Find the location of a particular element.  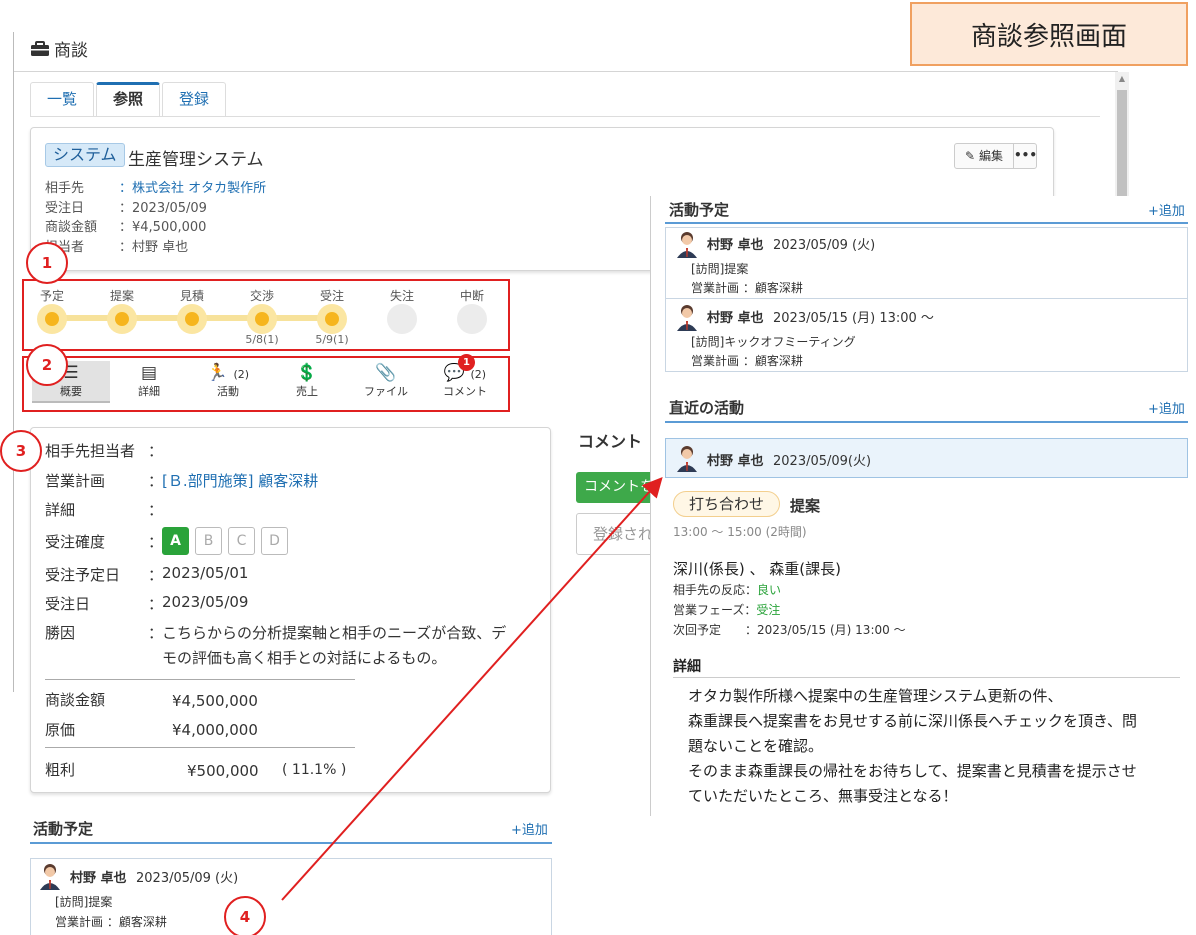

clipboard-icon: ▤ is located at coordinates (149, 373).